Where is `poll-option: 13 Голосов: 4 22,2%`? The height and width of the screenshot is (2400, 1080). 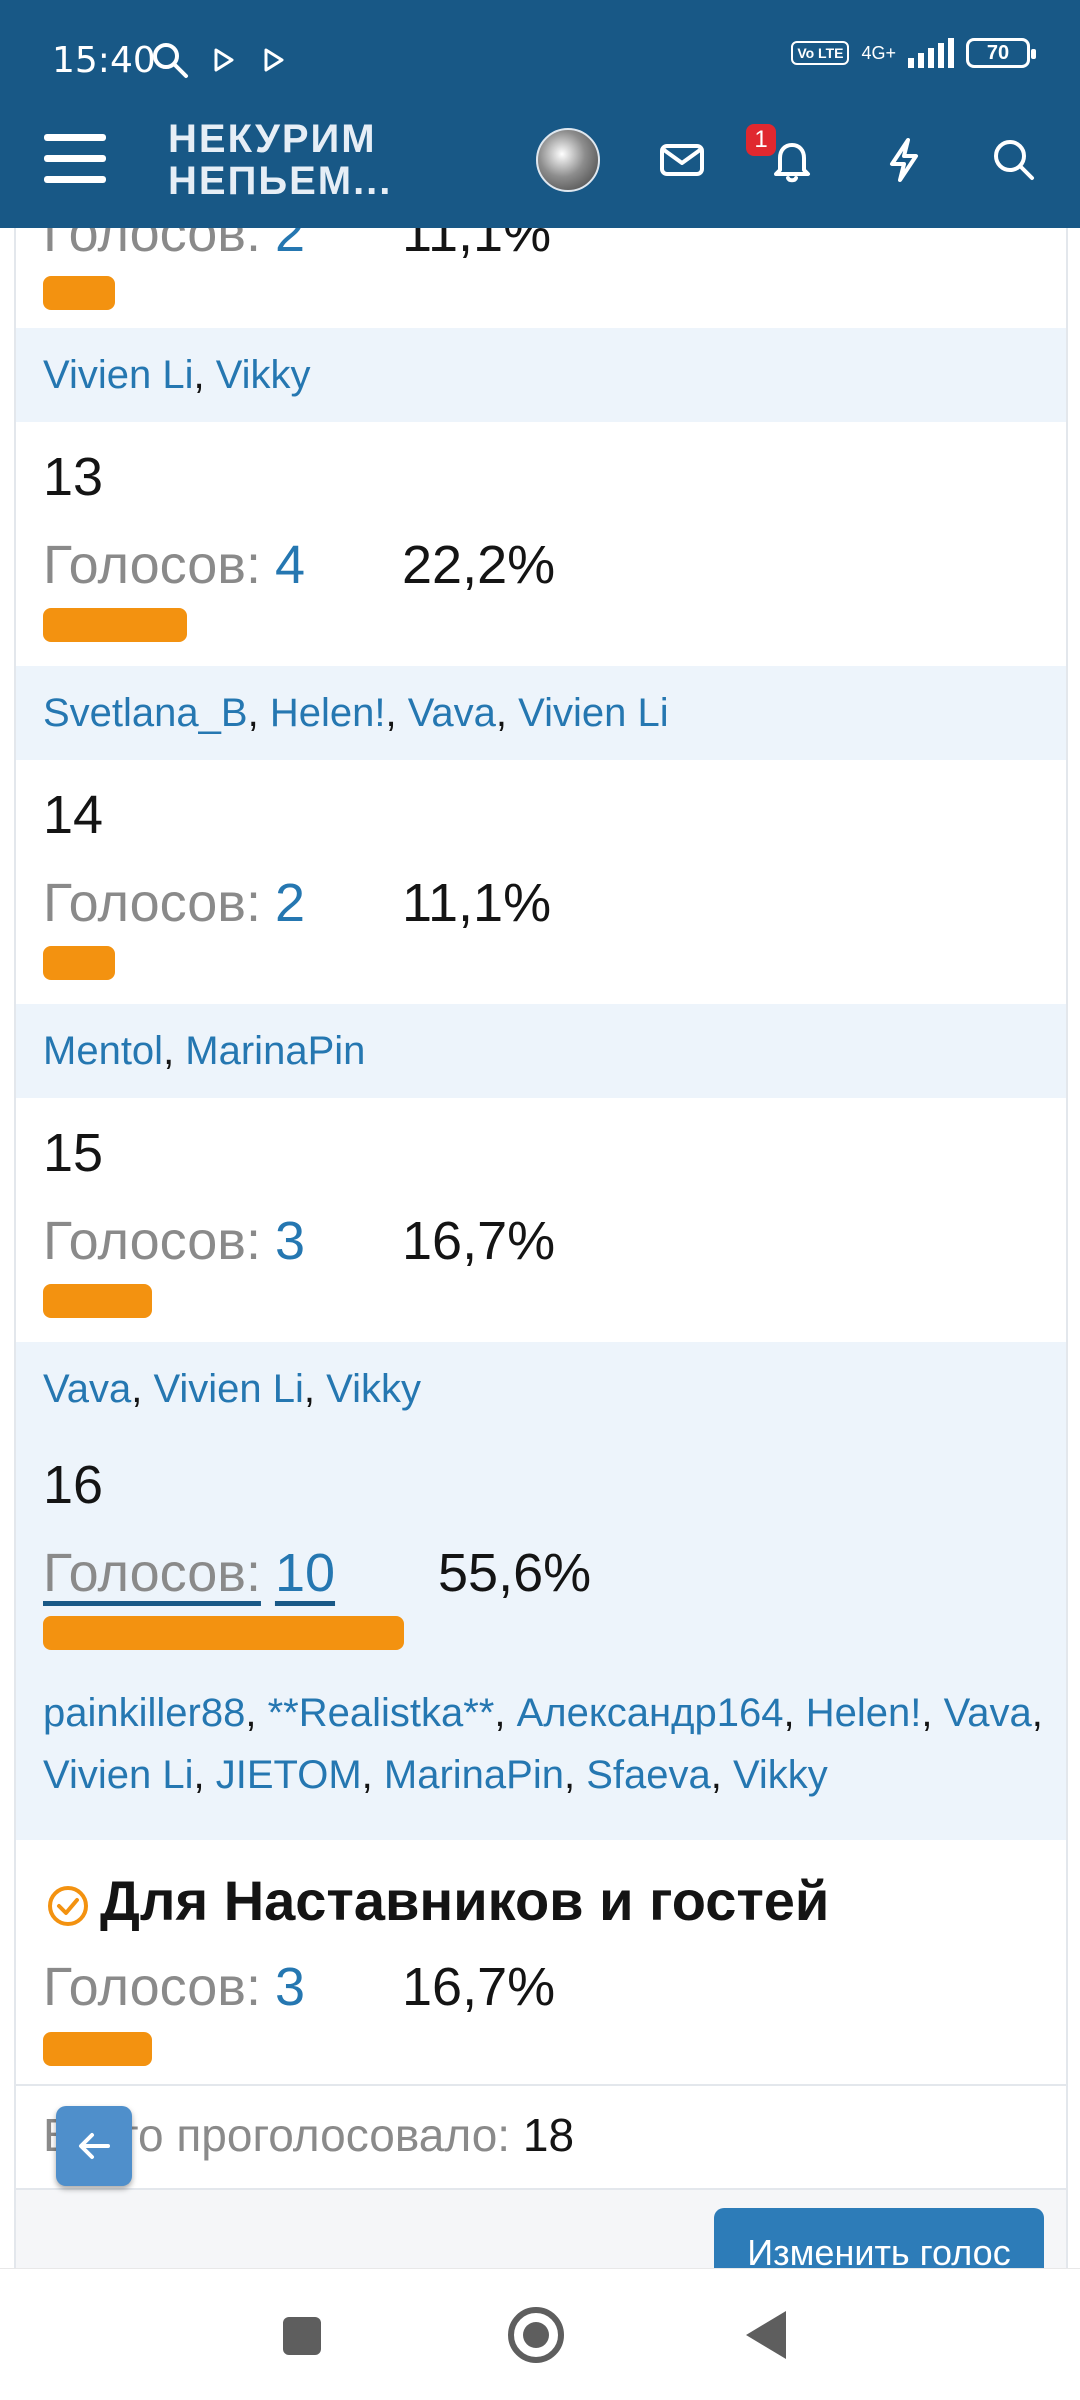
poll-option: 13 Голосов: 4 22,2% is located at coordinates (541, 544).